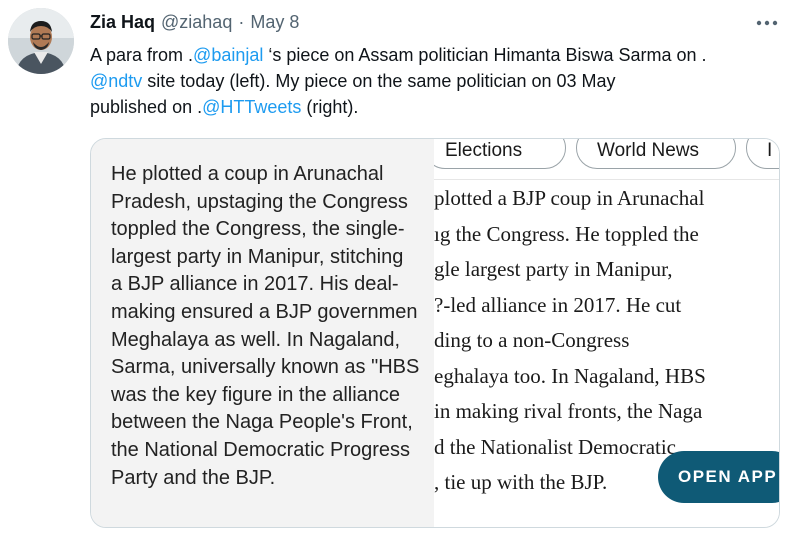  Describe the element at coordinates (196, 22) in the screenshot. I see `author-handle: @ziahaq` at that location.